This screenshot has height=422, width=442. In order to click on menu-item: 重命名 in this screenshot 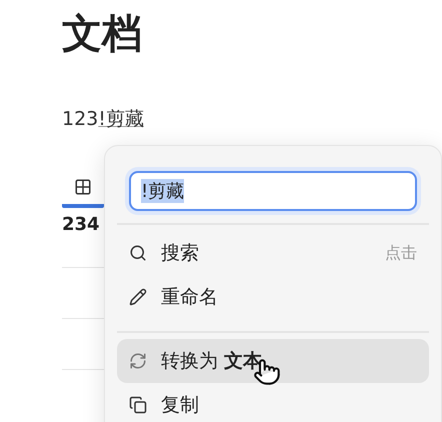, I will do `click(273, 297)`.